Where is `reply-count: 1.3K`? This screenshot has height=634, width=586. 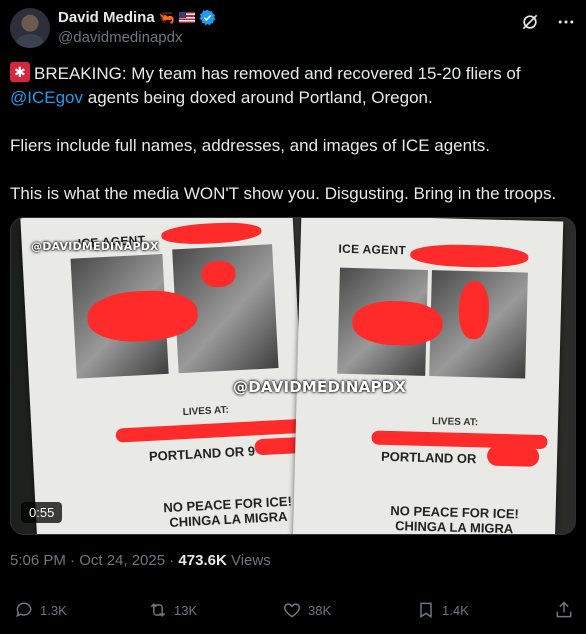
reply-count: 1.3K is located at coordinates (53, 610).